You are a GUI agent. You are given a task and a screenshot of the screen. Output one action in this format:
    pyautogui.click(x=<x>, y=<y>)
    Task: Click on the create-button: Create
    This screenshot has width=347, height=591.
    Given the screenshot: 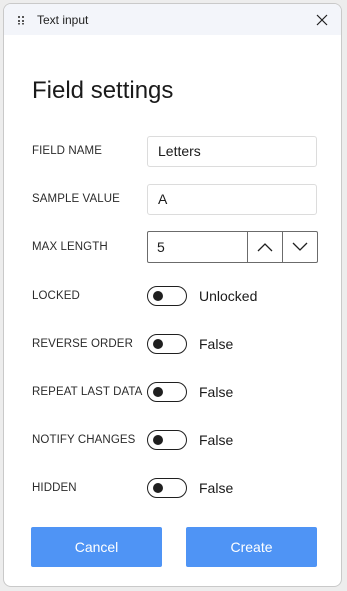 What is the action you would take?
    pyautogui.click(x=251, y=547)
    